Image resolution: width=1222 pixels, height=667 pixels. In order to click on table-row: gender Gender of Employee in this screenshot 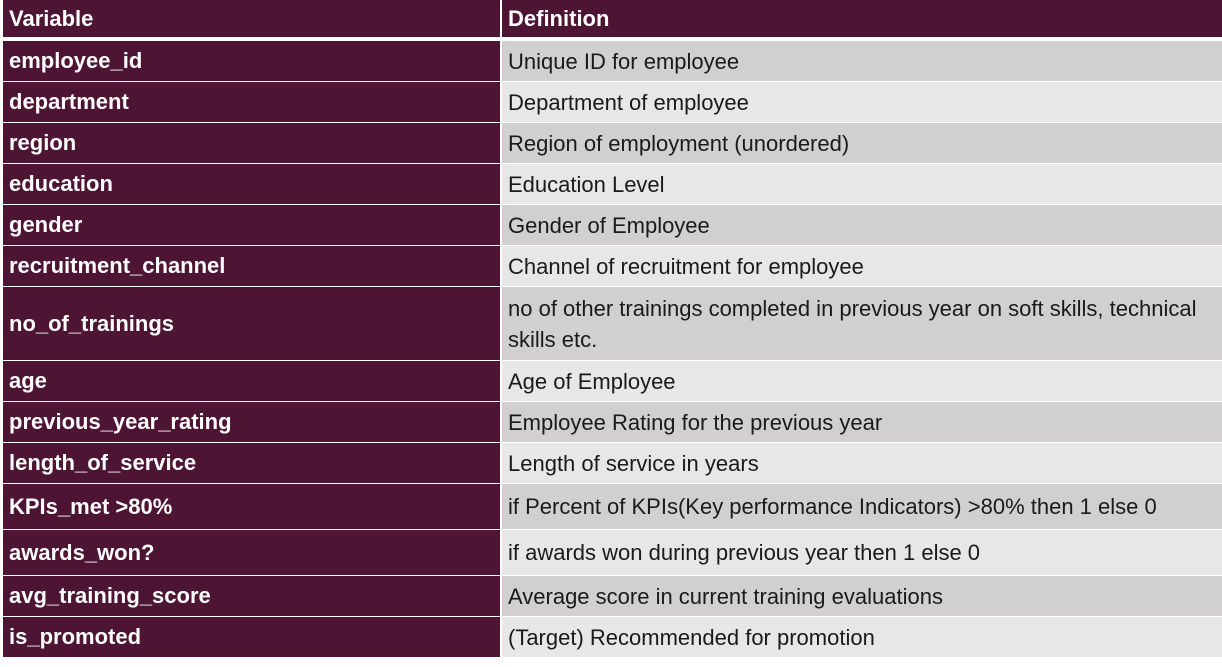, I will do `click(612, 225)`.